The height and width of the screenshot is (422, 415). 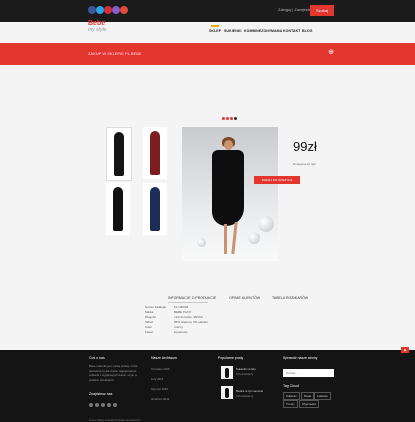 What do you see at coordinates (277, 180) in the screenshot?
I see `add-to-cart-button: DODAJ DO KOSZYKA` at bounding box center [277, 180].